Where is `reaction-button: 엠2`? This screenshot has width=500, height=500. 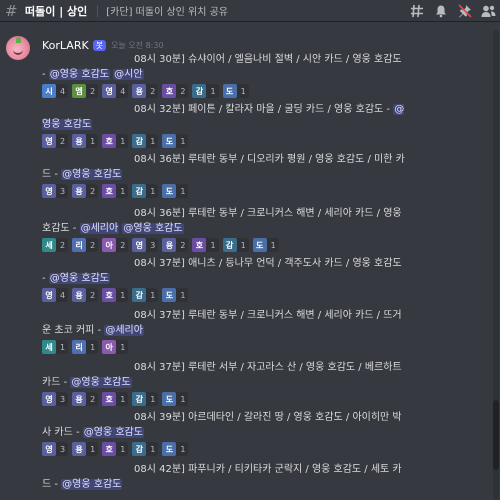 reaction-button: 엠2 is located at coordinates (85, 91).